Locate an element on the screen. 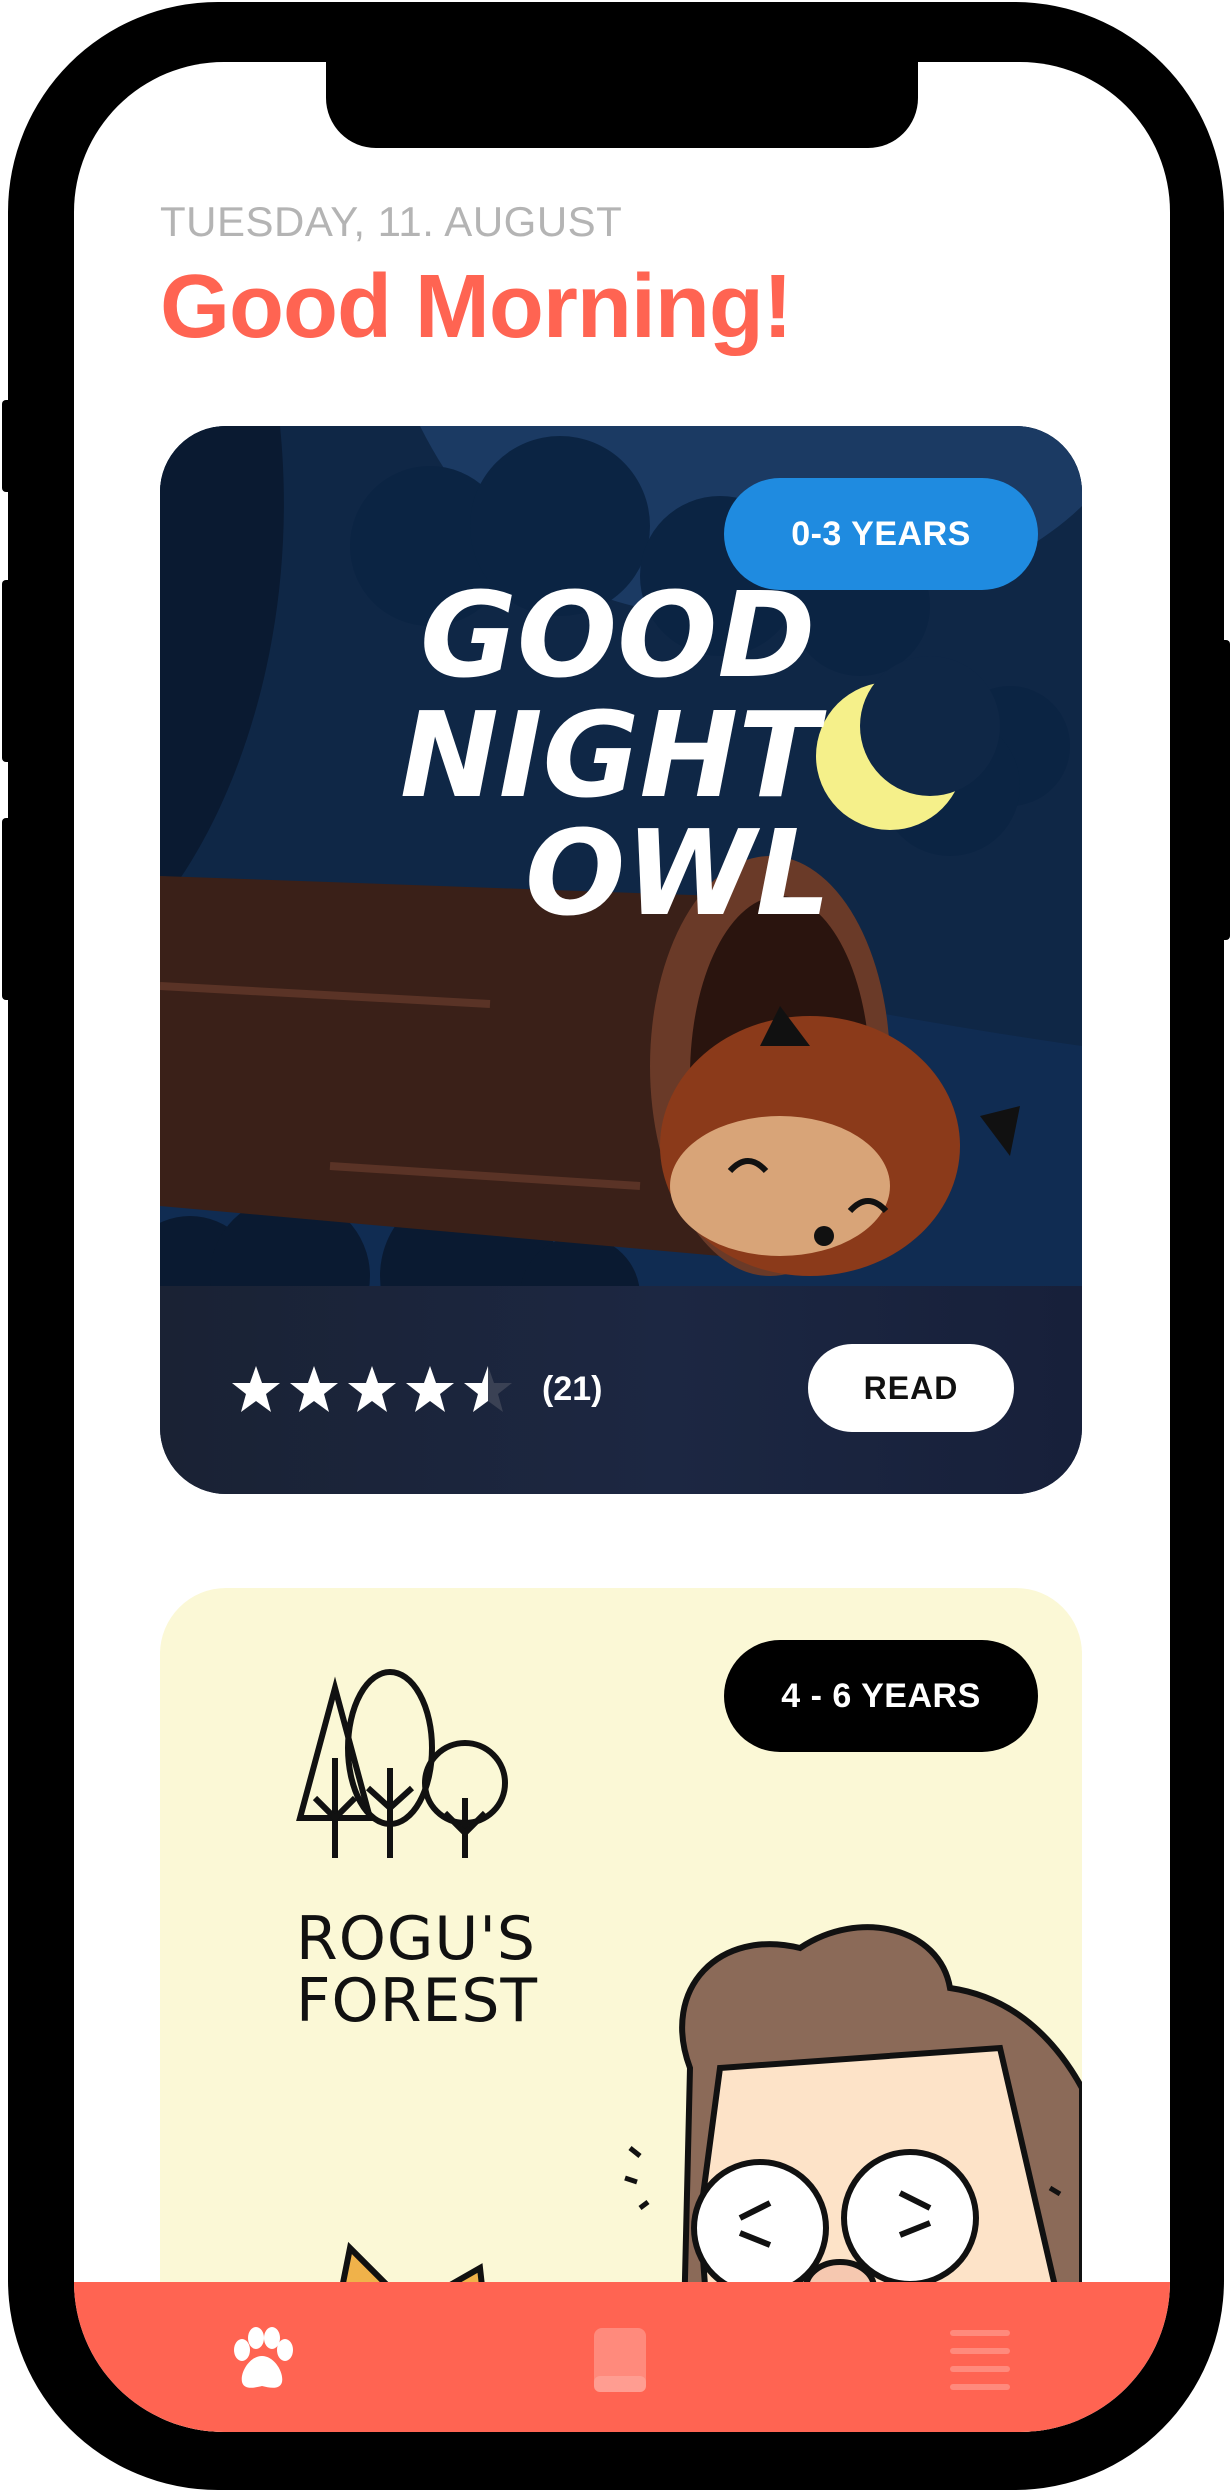 Image resolution: width=1232 pixels, height=2492 pixels. age-badge: 0-3 YEARS is located at coordinates (881, 534).